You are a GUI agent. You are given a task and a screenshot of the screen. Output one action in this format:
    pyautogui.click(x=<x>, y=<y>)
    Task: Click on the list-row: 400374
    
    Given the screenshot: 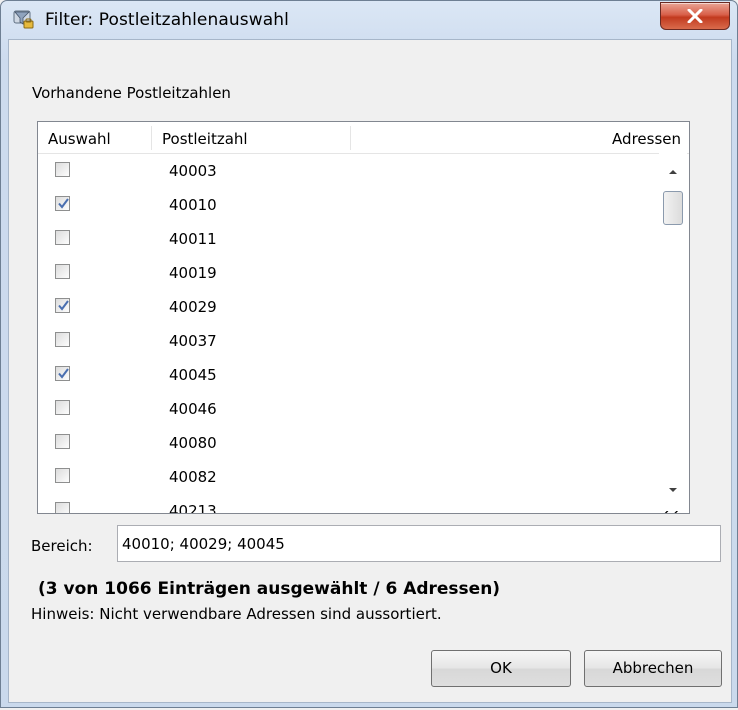 What is the action you would take?
    pyautogui.click(x=363, y=341)
    